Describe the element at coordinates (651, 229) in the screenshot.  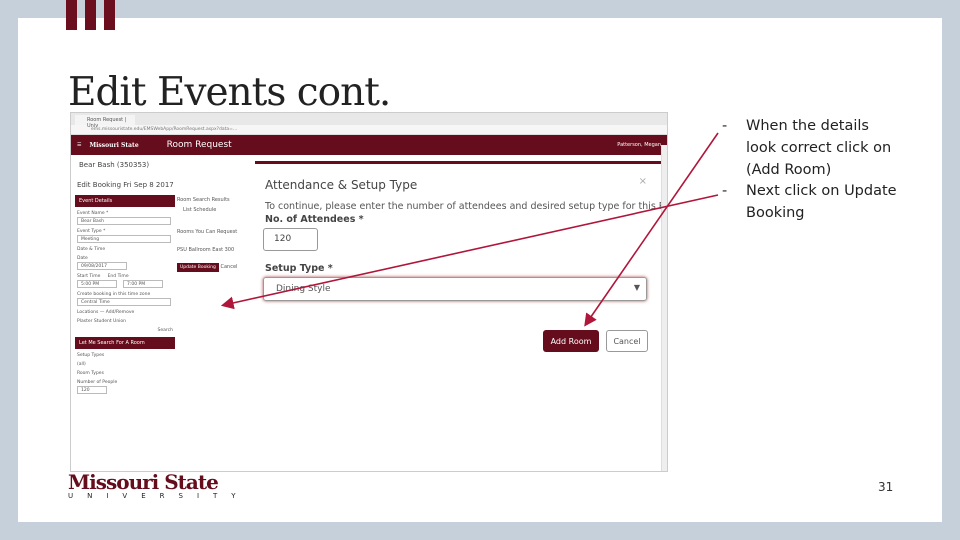
I see `arrow-to-add-room` at that location.